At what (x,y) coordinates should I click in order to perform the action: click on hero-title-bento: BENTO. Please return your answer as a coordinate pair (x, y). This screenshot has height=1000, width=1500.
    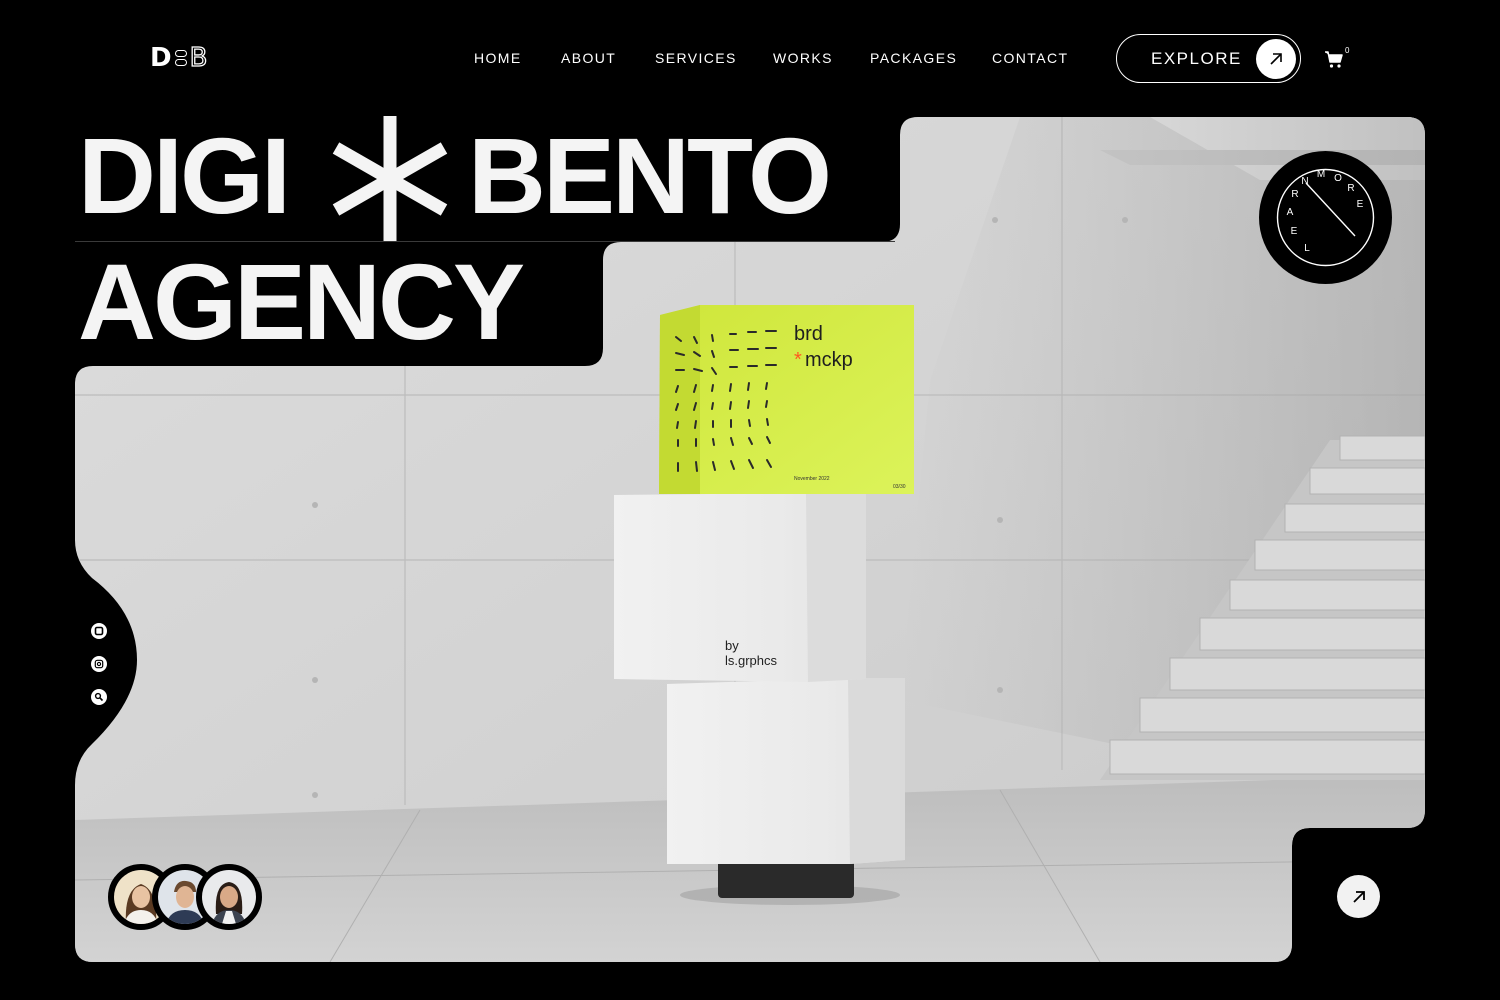
    Looking at the image, I should click on (650, 175).